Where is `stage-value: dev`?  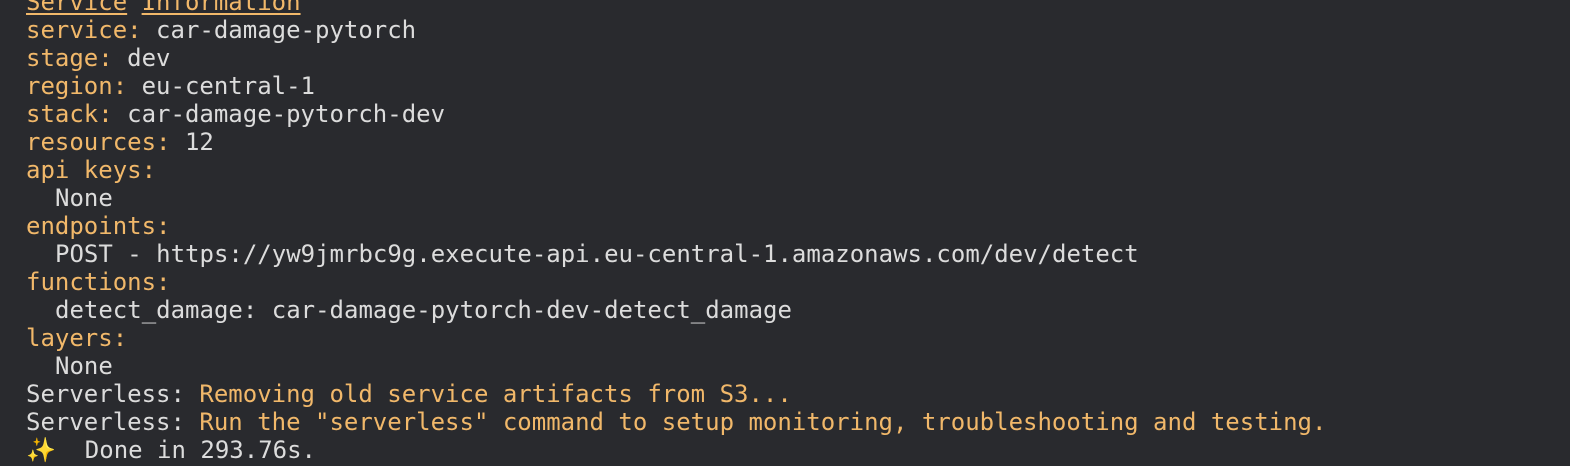 stage-value: dev is located at coordinates (149, 58).